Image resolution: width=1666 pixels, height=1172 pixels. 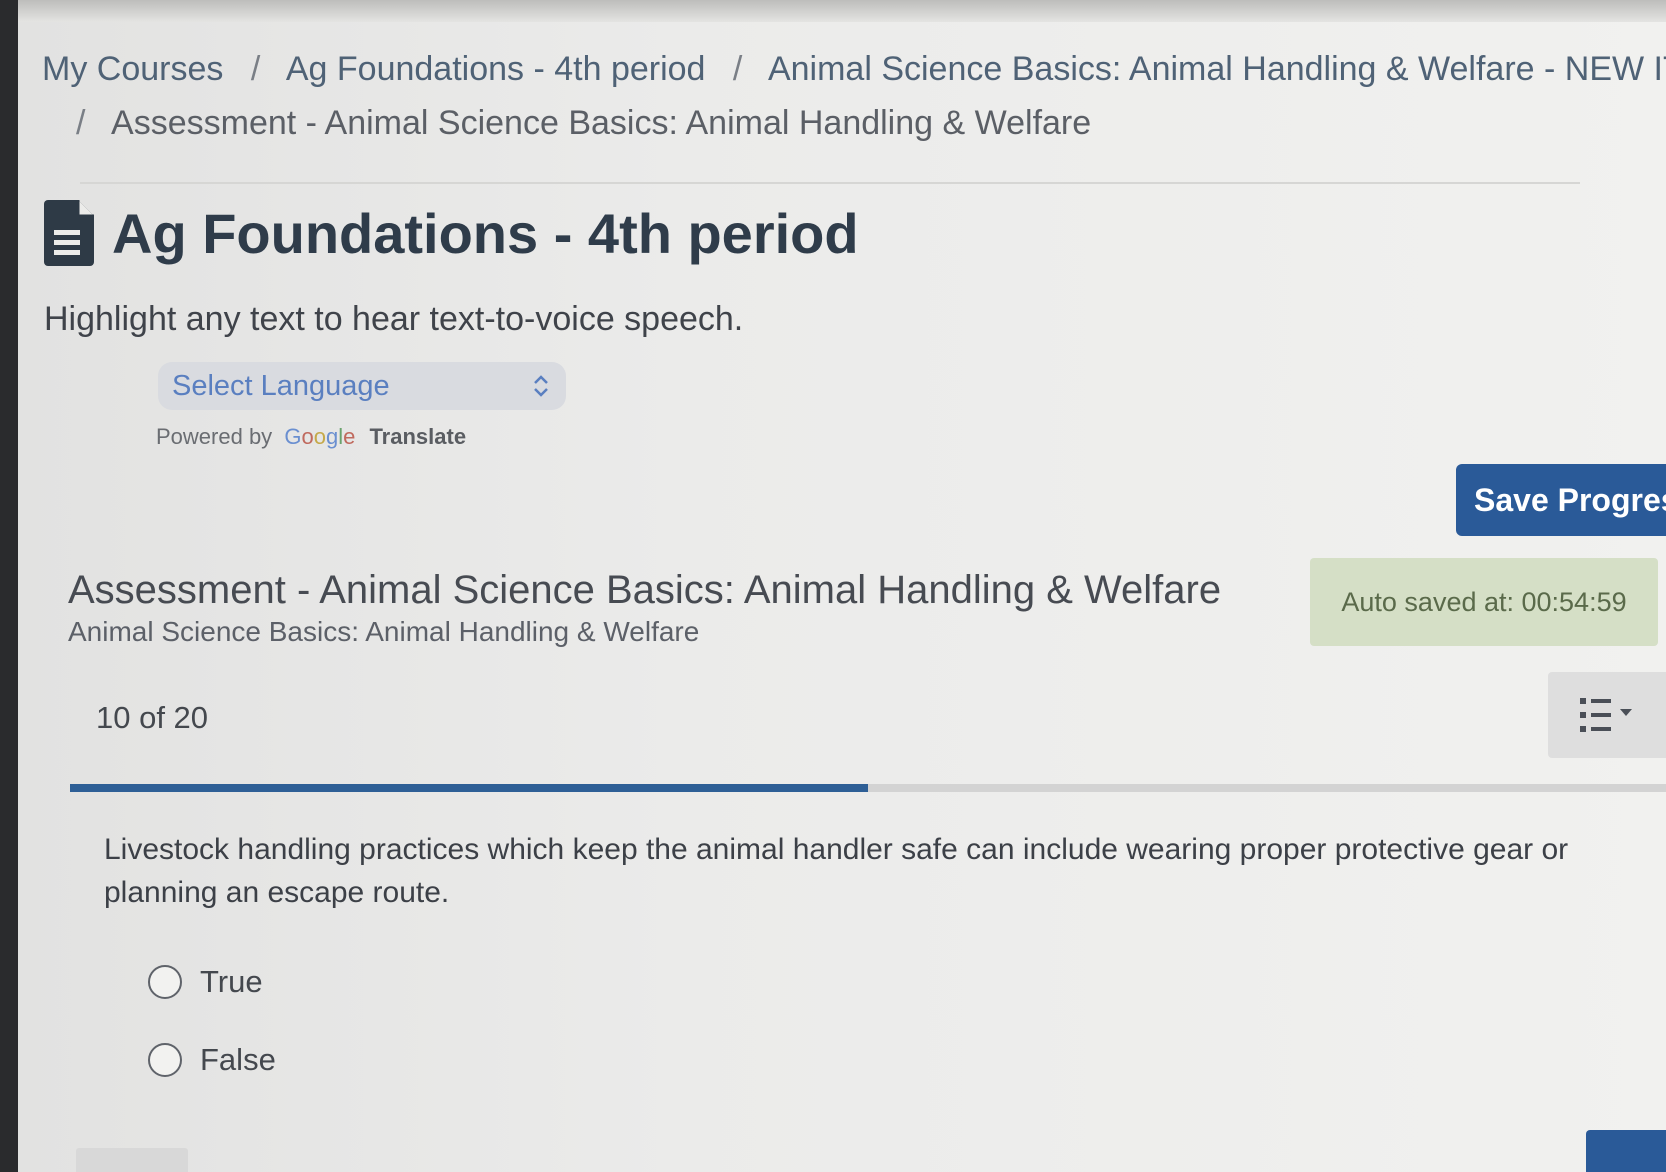 What do you see at coordinates (485, 233) in the screenshot?
I see `page-title: Ag Foundations - 4th period` at bounding box center [485, 233].